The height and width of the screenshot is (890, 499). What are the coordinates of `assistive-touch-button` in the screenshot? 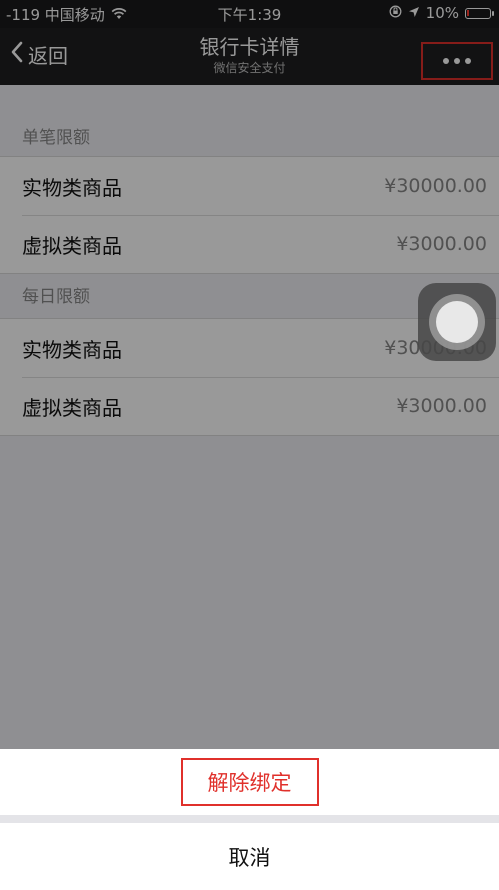 It's located at (457, 322).